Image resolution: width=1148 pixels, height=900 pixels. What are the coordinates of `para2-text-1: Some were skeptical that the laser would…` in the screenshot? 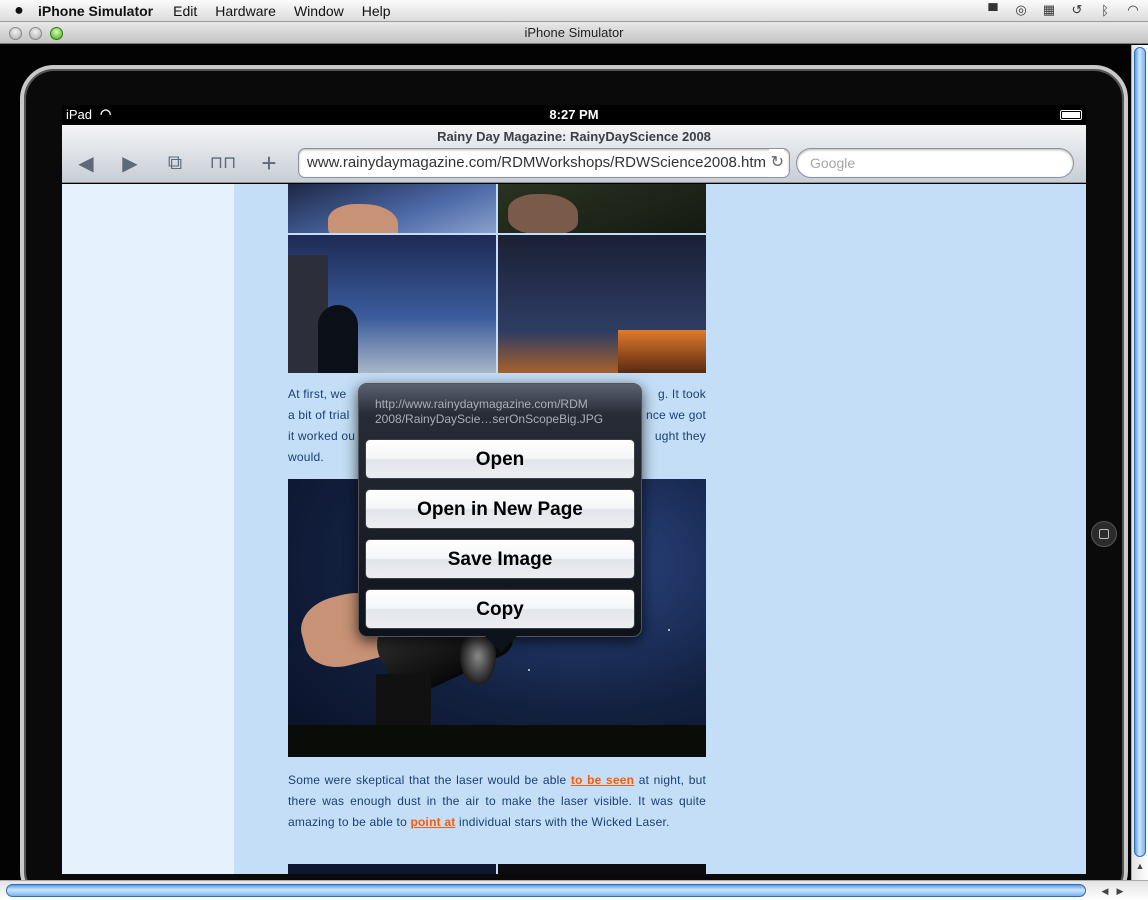 It's located at (429, 780).